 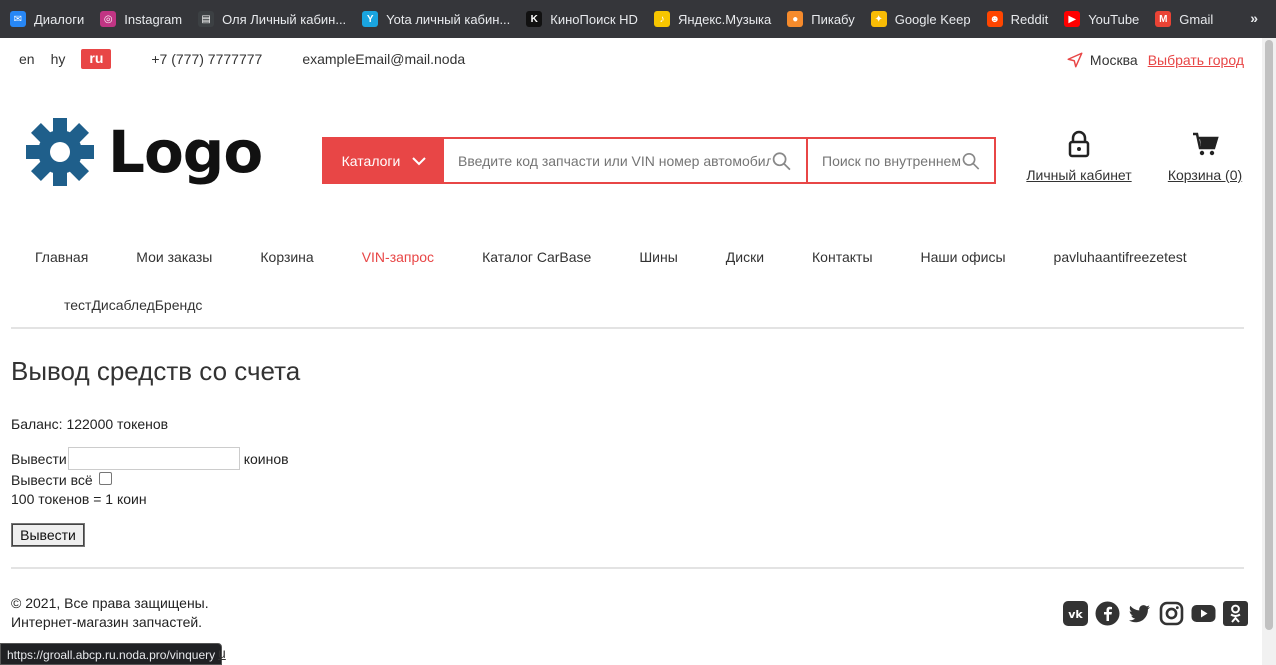 What do you see at coordinates (1235, 613) in the screenshot?
I see `odnoklassniki-icon` at bounding box center [1235, 613].